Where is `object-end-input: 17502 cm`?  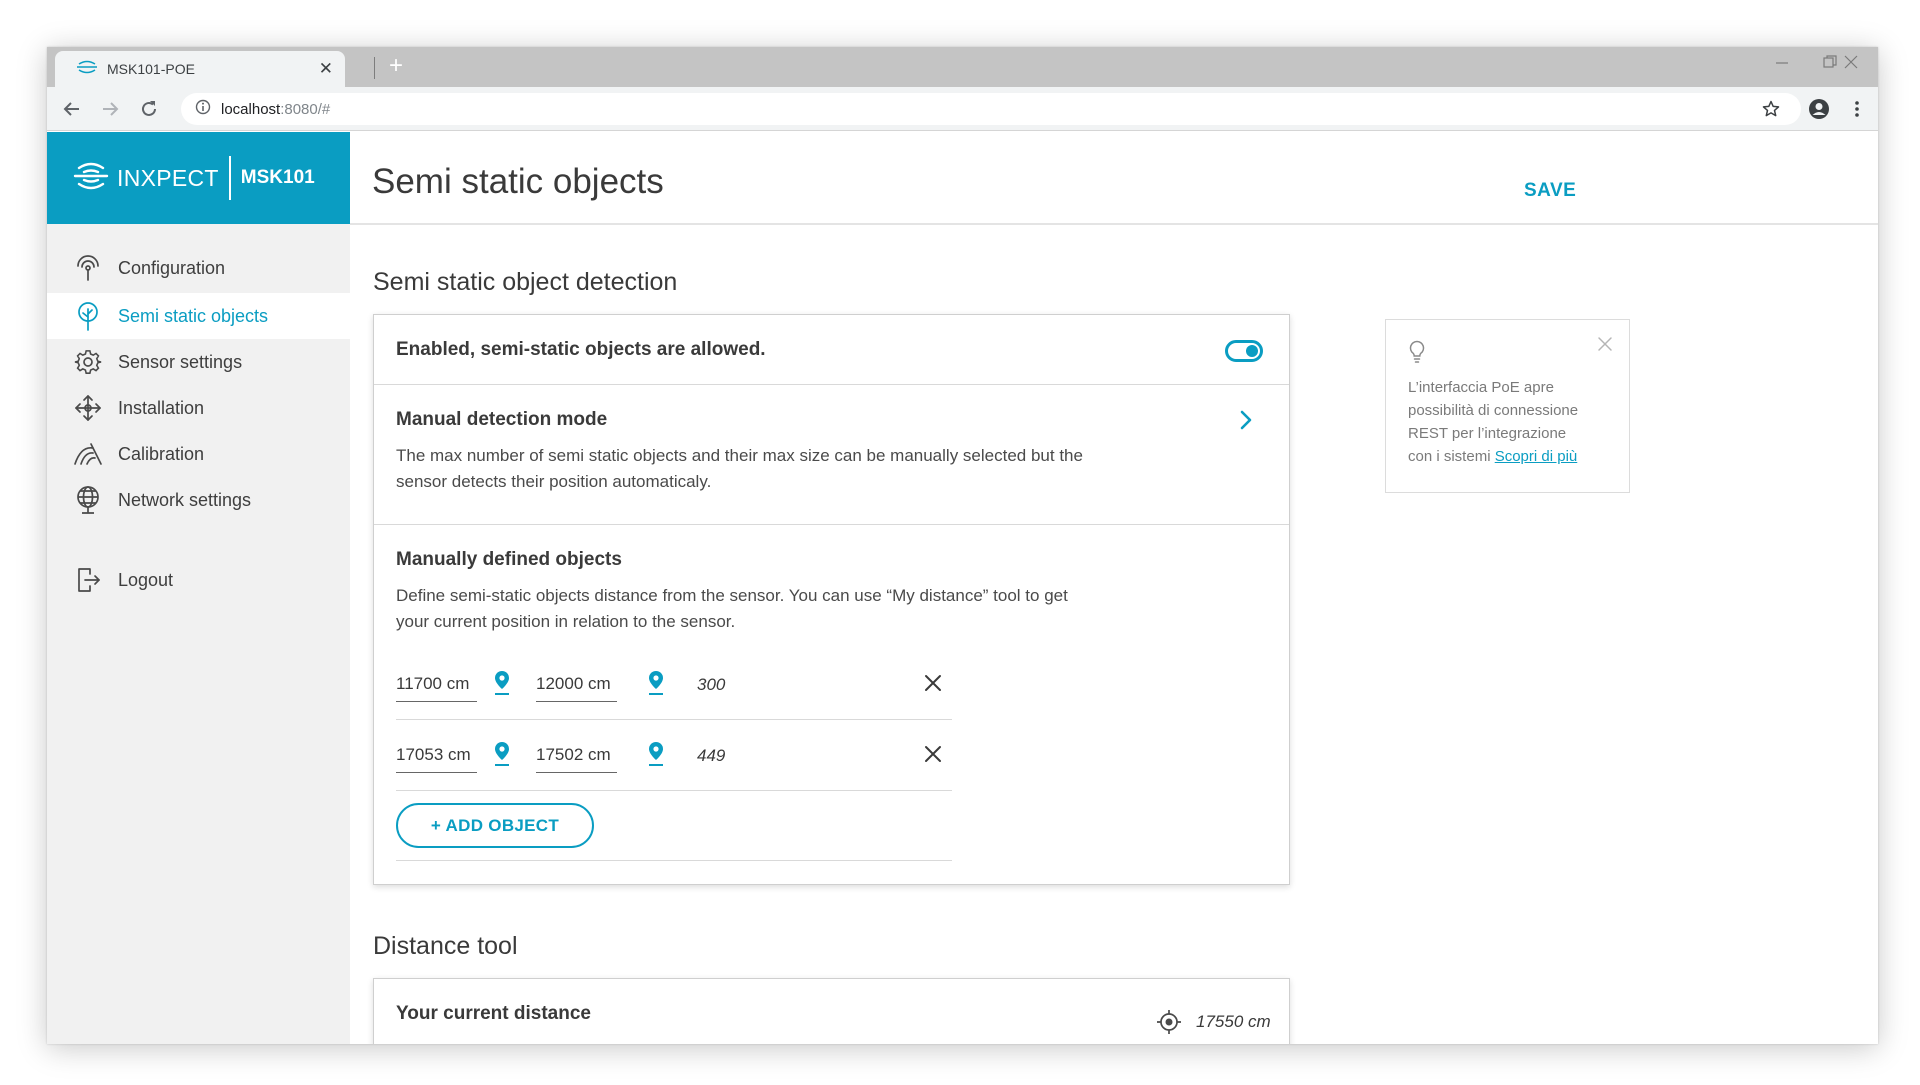
object-end-input: 17502 cm is located at coordinates (576, 758).